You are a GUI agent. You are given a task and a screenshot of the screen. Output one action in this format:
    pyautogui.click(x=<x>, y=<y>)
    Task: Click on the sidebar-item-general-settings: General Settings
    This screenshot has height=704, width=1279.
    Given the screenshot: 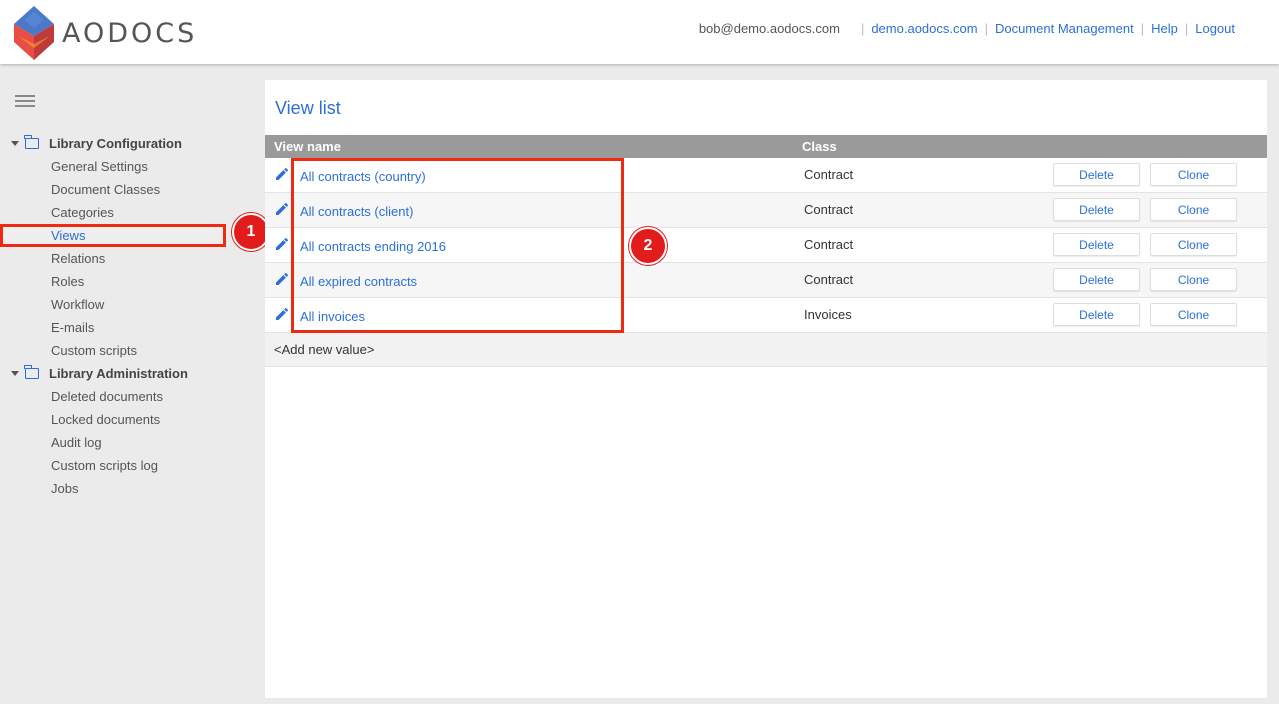 What is the action you would take?
    pyautogui.click(x=125, y=166)
    